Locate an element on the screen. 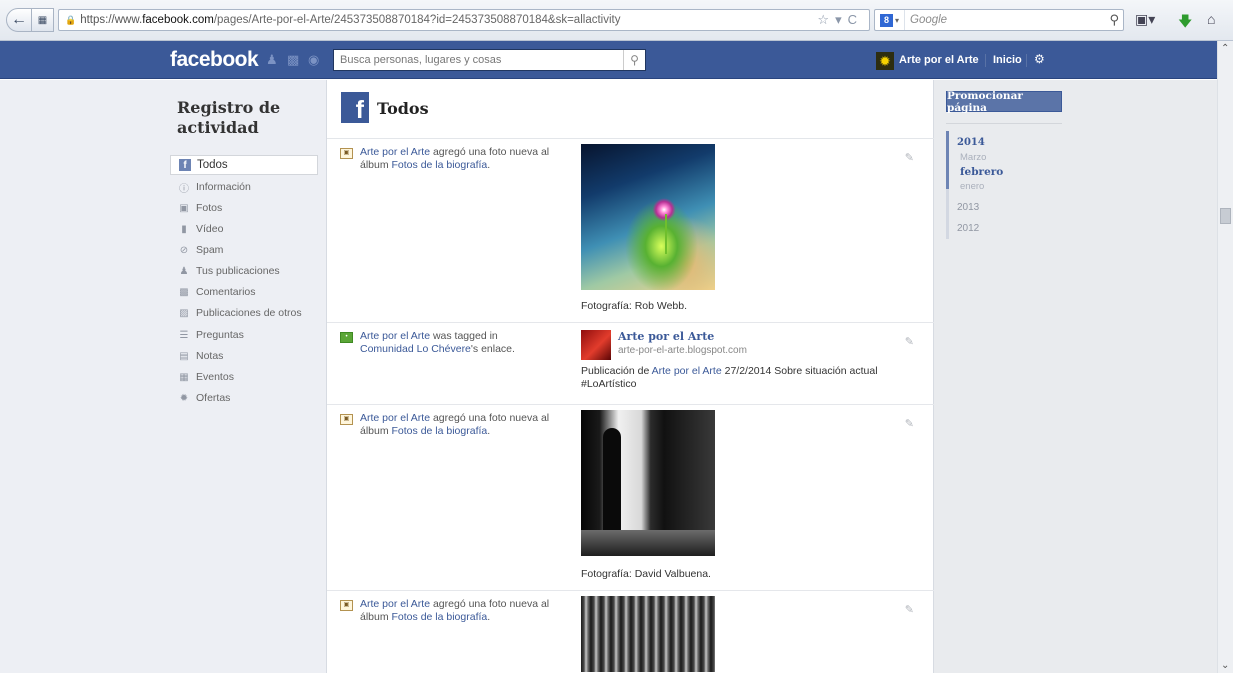 The width and height of the screenshot is (1233, 673). promote-page-button: Promocionar página is located at coordinates (1004, 102).